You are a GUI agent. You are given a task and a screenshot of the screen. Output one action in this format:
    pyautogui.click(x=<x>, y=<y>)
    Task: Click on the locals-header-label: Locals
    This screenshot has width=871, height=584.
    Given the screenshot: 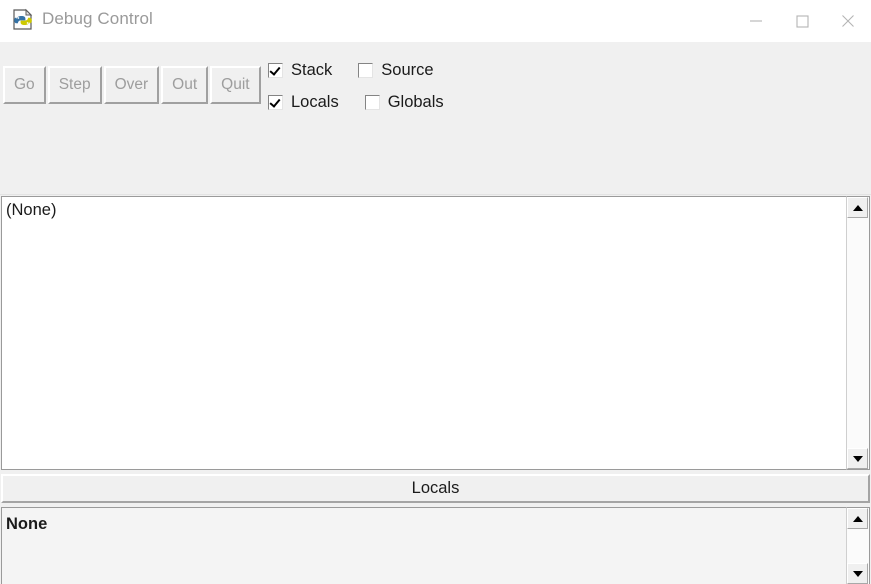 What is the action you would take?
    pyautogui.click(x=435, y=488)
    